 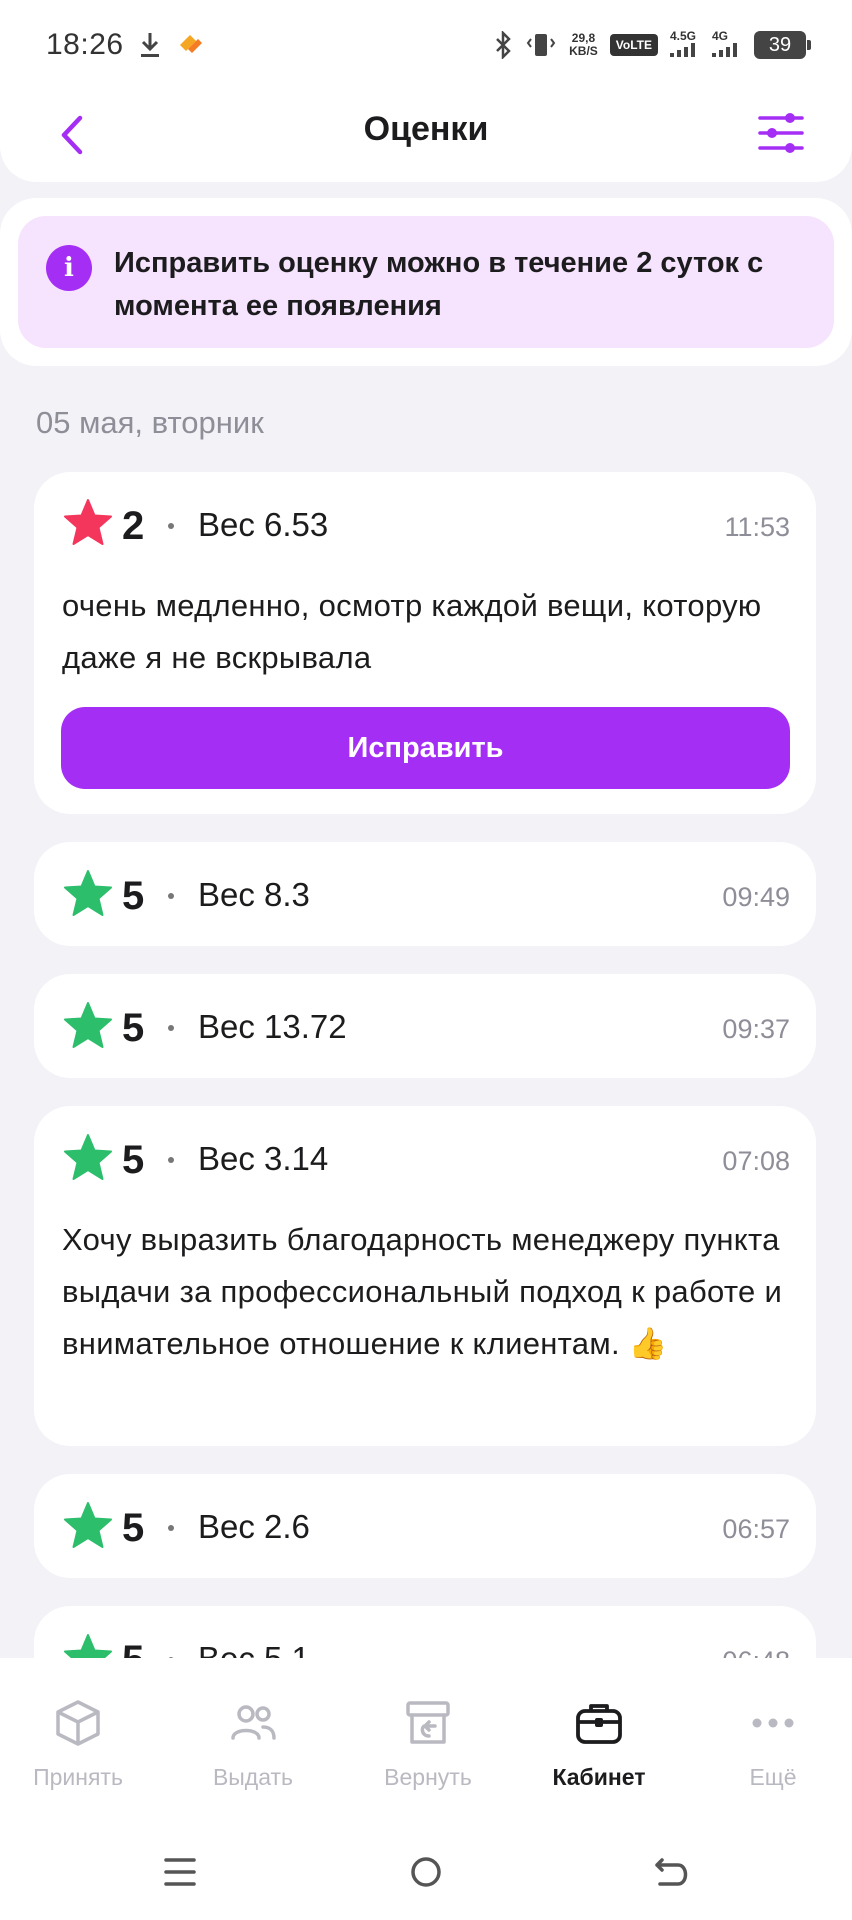 I want to click on rating-time: 09:37, so click(x=756, y=1029).